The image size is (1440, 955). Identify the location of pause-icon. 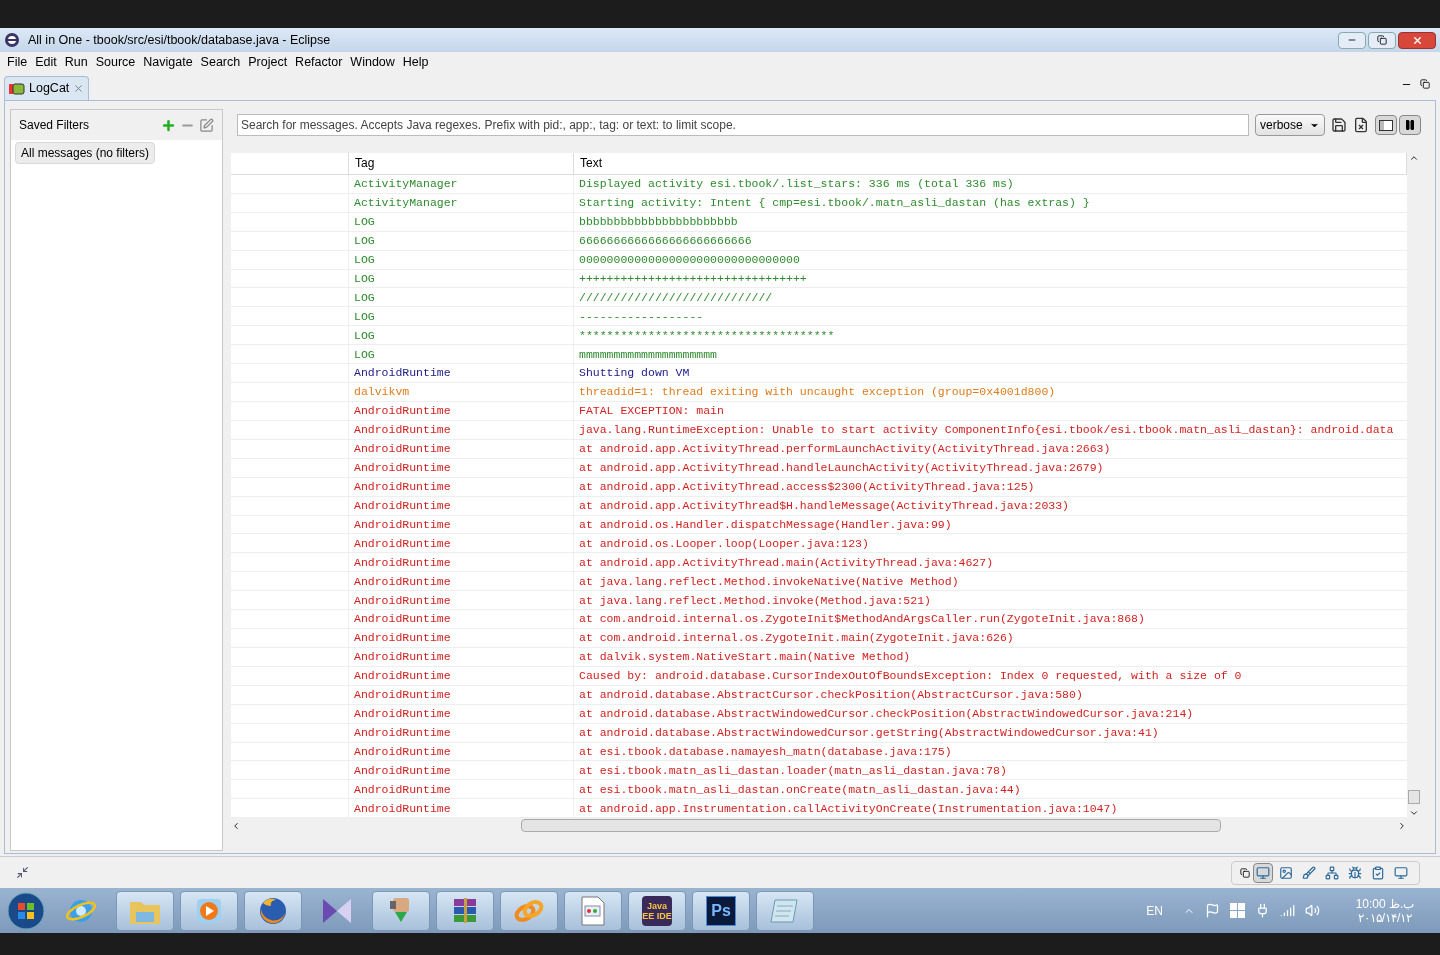
(1410, 125).